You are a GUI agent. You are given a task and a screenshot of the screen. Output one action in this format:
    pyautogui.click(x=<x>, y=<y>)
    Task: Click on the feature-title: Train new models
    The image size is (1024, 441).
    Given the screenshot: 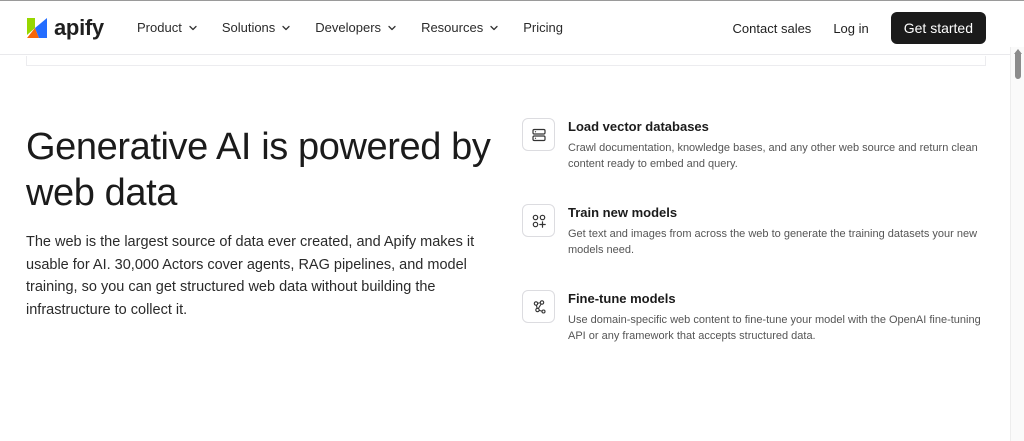 What is the action you would take?
    pyautogui.click(x=623, y=212)
    